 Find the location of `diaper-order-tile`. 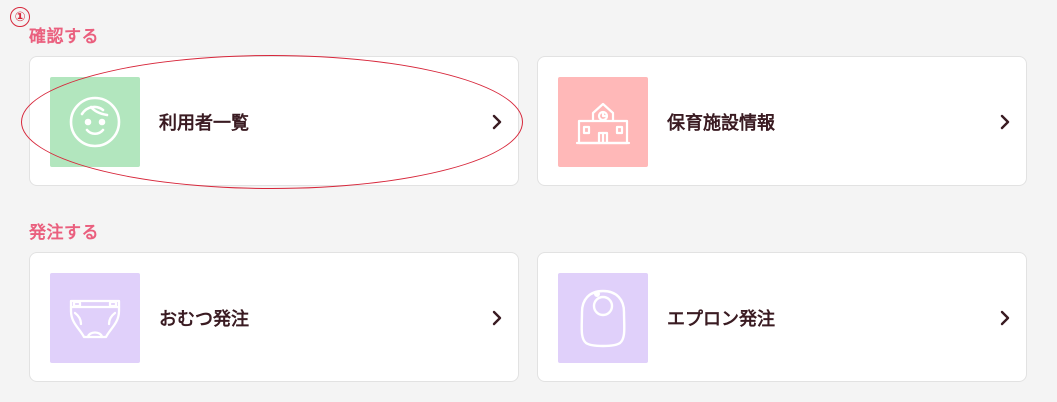

diaper-order-tile is located at coordinates (95, 318).